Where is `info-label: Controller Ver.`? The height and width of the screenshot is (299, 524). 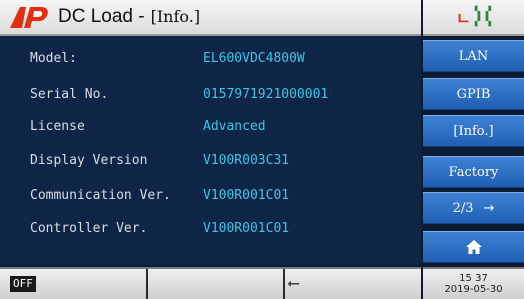
info-label: Controller Ver. is located at coordinates (89, 228).